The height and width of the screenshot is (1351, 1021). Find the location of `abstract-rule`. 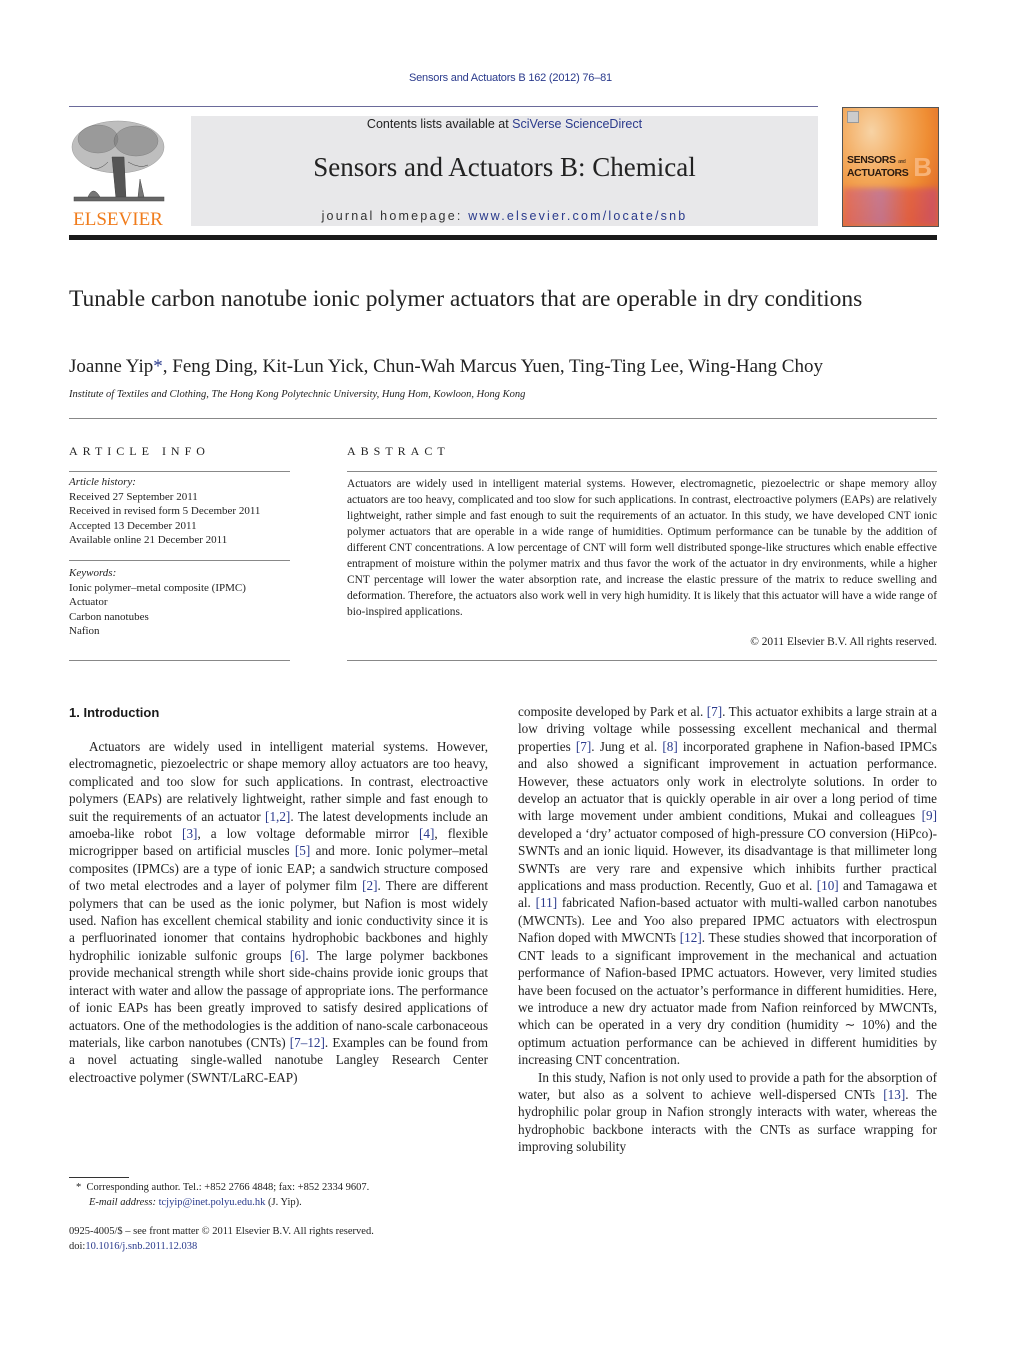

abstract-rule is located at coordinates (642, 471).